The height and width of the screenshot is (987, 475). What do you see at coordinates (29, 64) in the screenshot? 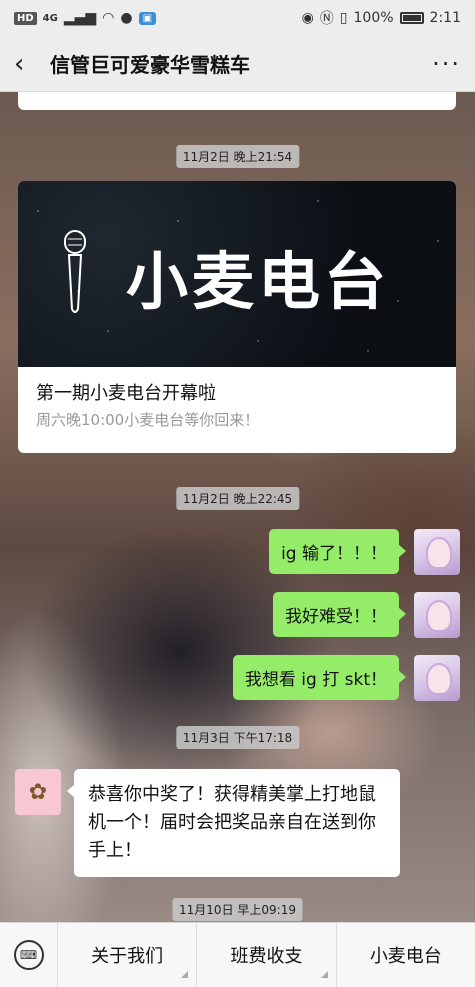
I see `back-arrow-icon: ‹` at bounding box center [29, 64].